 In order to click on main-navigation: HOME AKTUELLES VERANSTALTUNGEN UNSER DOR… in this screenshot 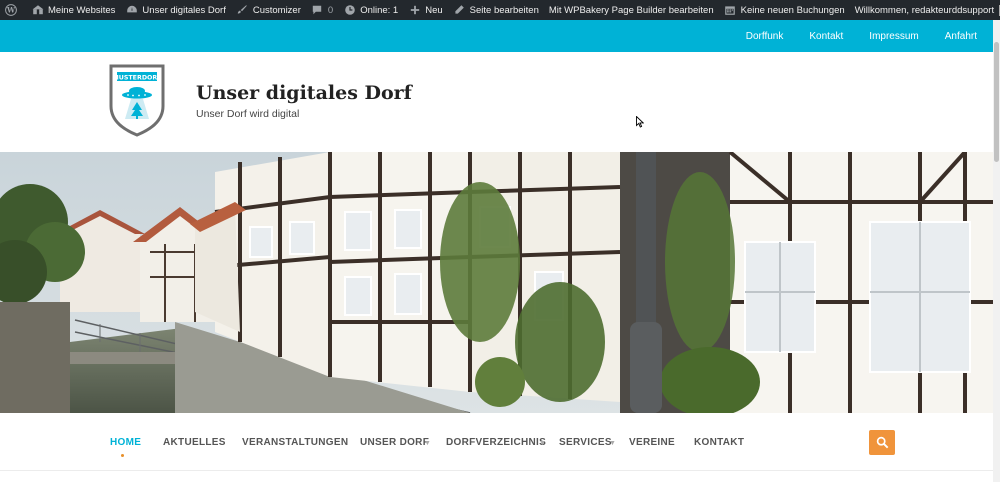, I will do `click(496, 442)`.